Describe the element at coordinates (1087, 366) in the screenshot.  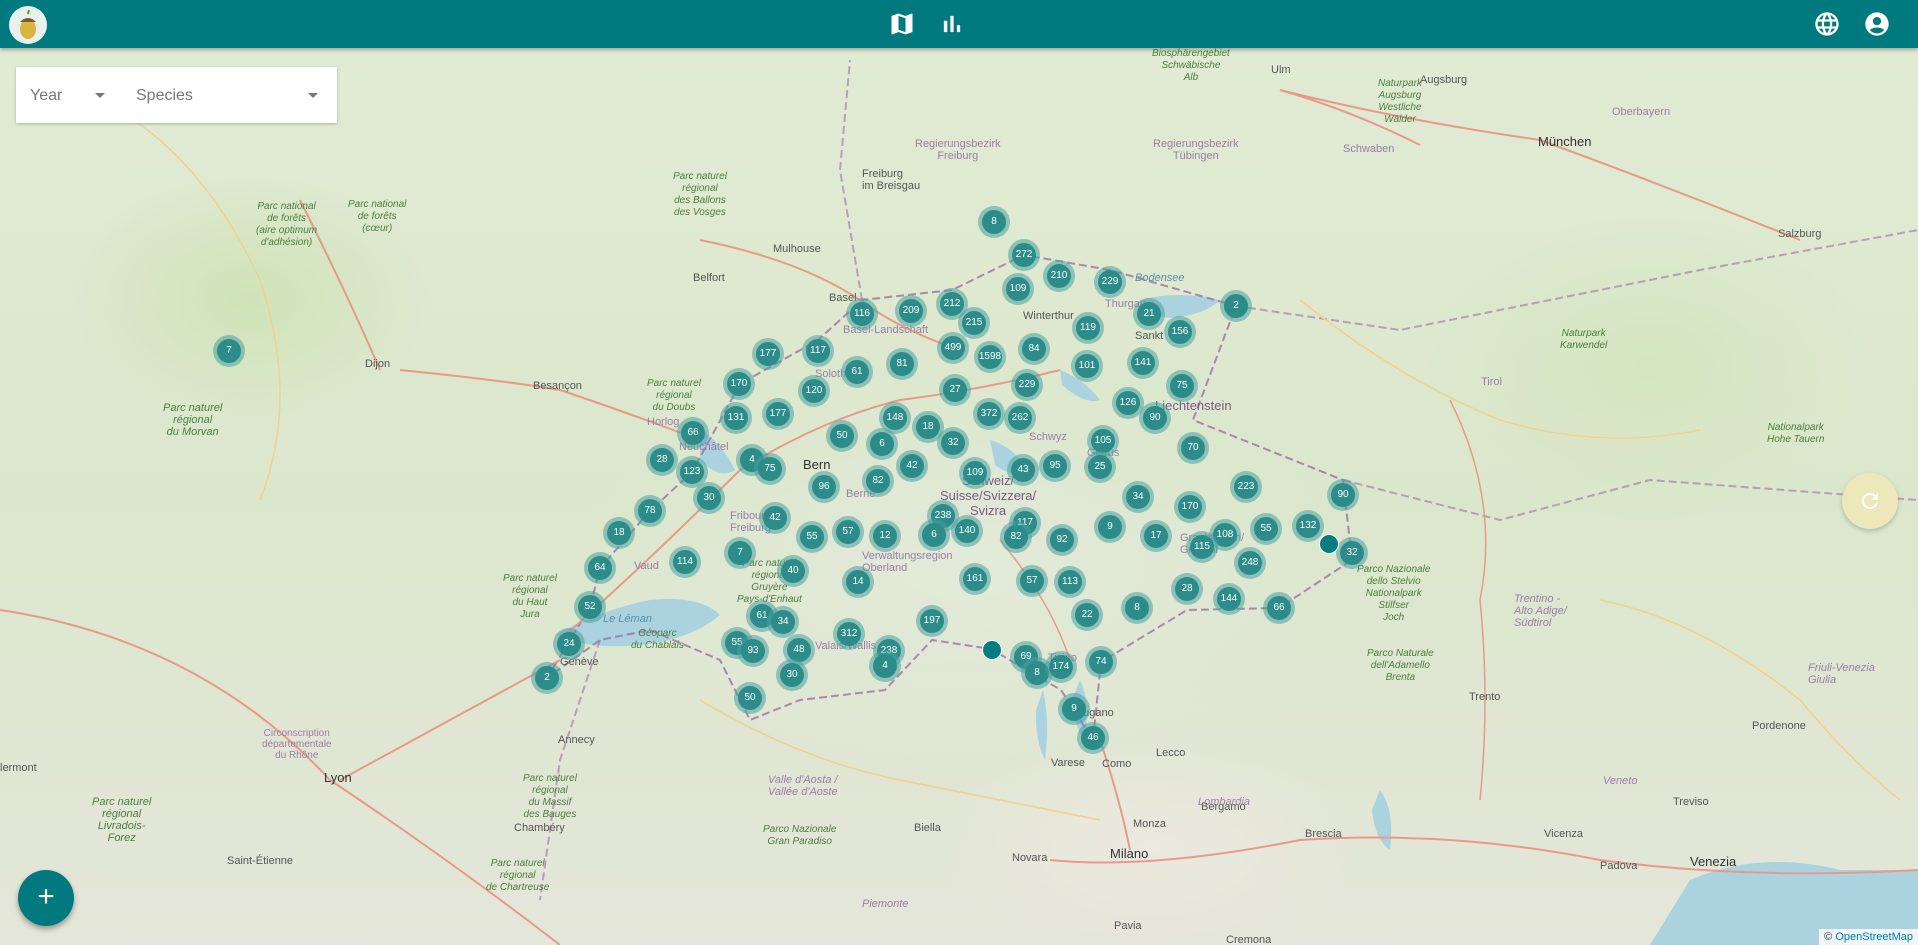
I see `observation-cluster: 101` at that location.